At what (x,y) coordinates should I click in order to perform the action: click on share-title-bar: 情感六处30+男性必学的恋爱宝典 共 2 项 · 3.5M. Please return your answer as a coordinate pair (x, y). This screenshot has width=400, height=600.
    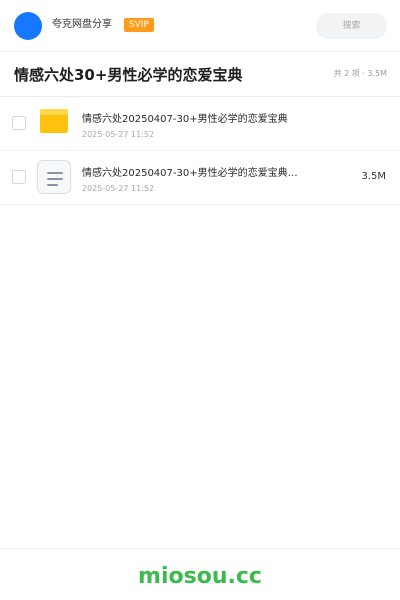
    Looking at the image, I should click on (200, 74).